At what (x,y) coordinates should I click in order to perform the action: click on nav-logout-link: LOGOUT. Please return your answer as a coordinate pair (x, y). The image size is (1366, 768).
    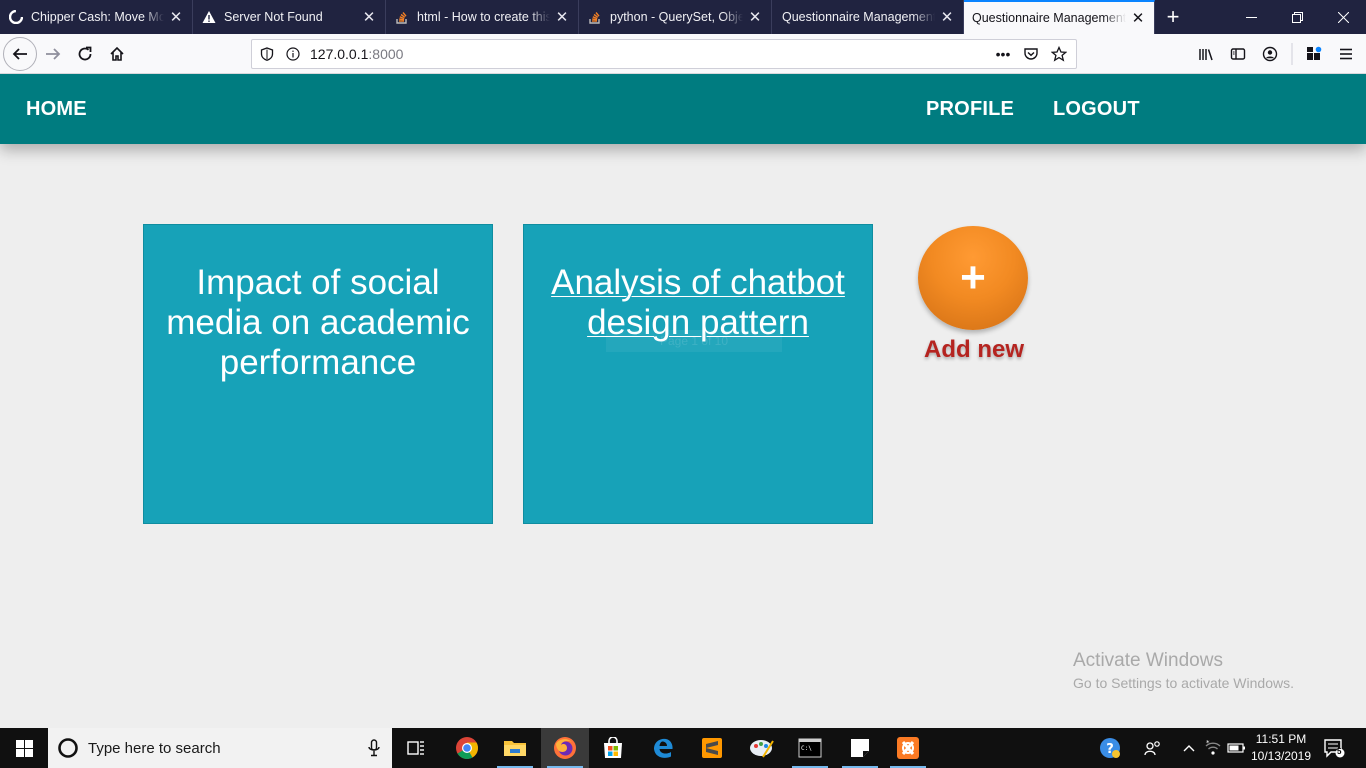
    Looking at the image, I should click on (1096, 109).